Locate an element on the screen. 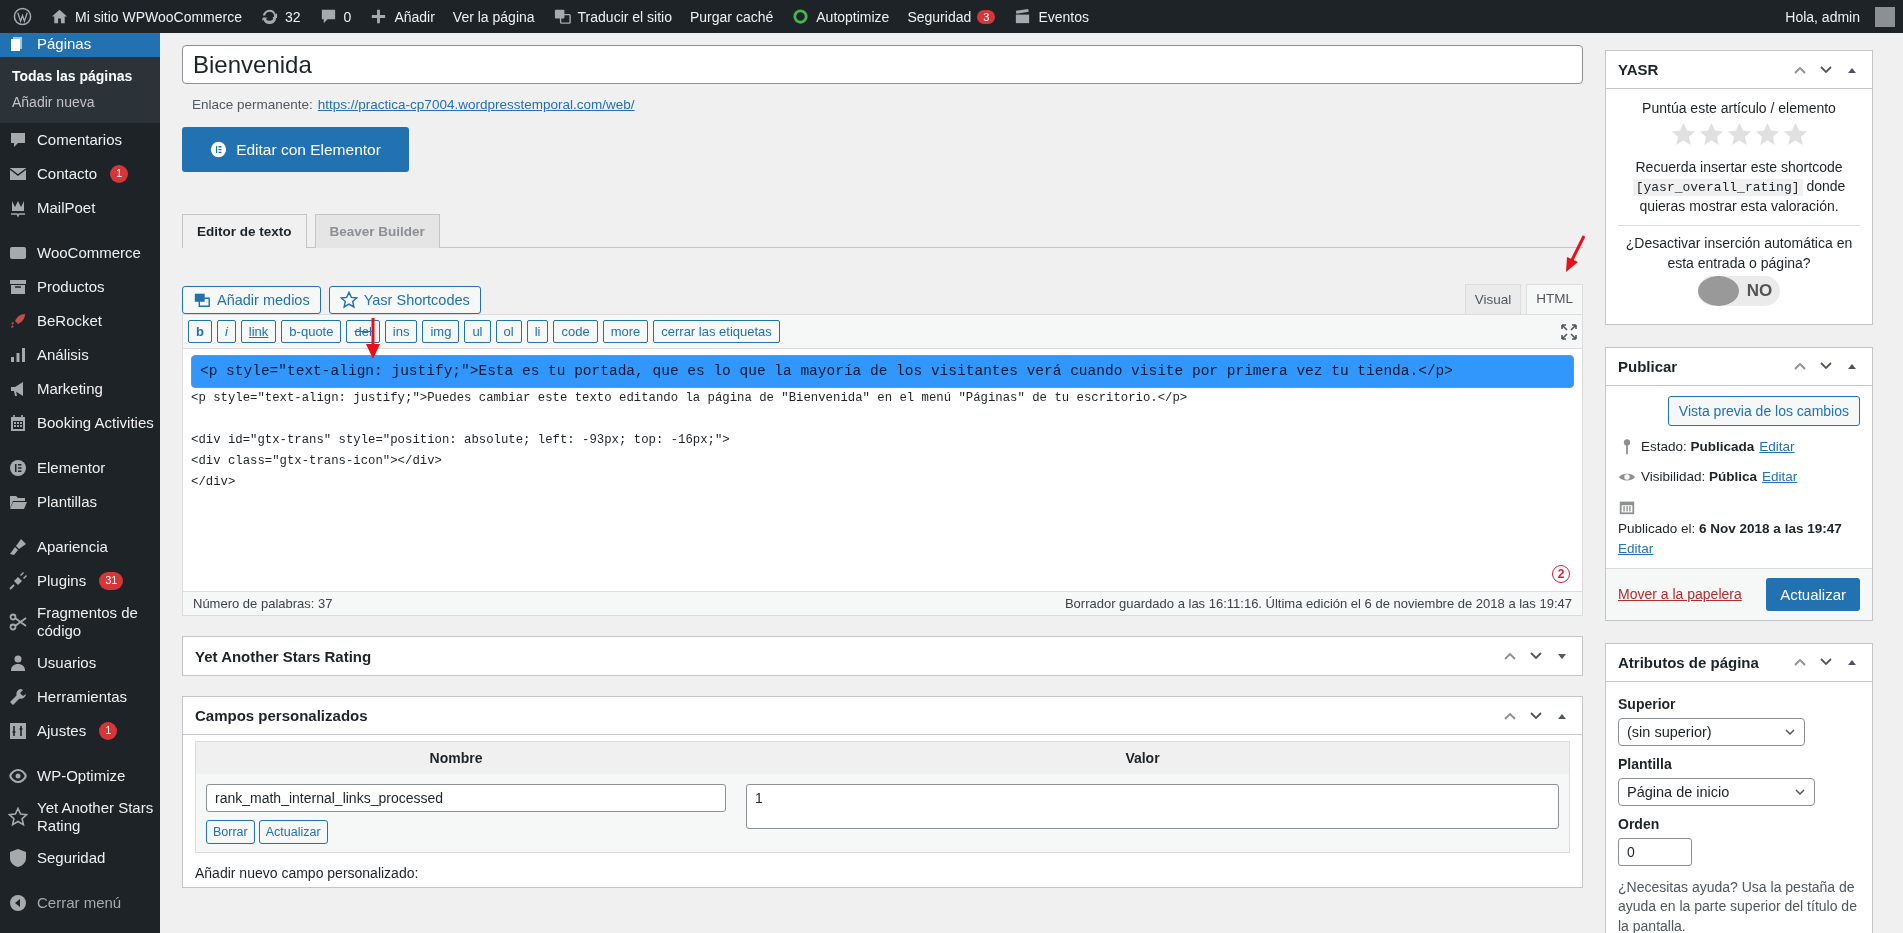 This screenshot has height=933, width=1903. sidebar-item: Fragmentos de código is located at coordinates (80, 622).